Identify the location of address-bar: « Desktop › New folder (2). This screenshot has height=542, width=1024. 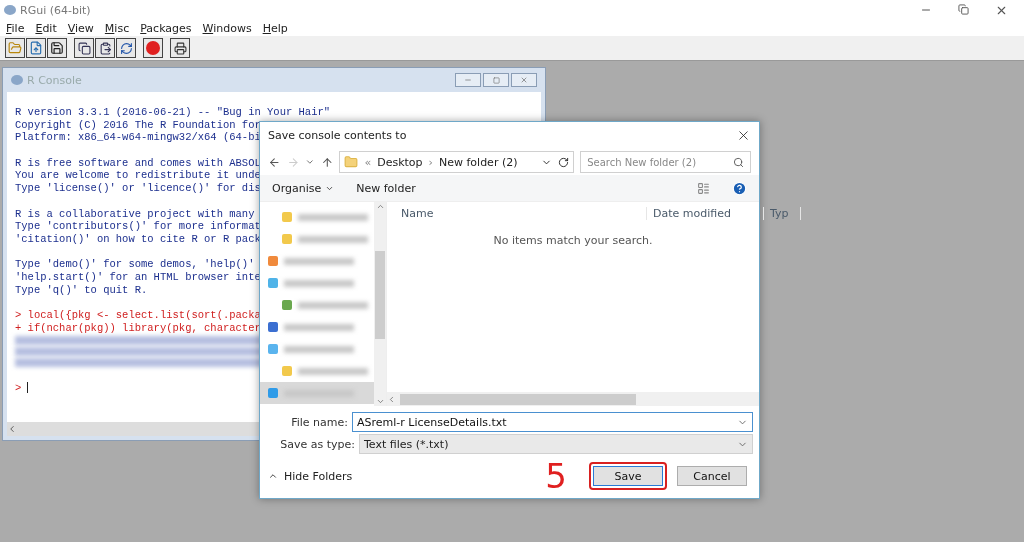
(457, 162).